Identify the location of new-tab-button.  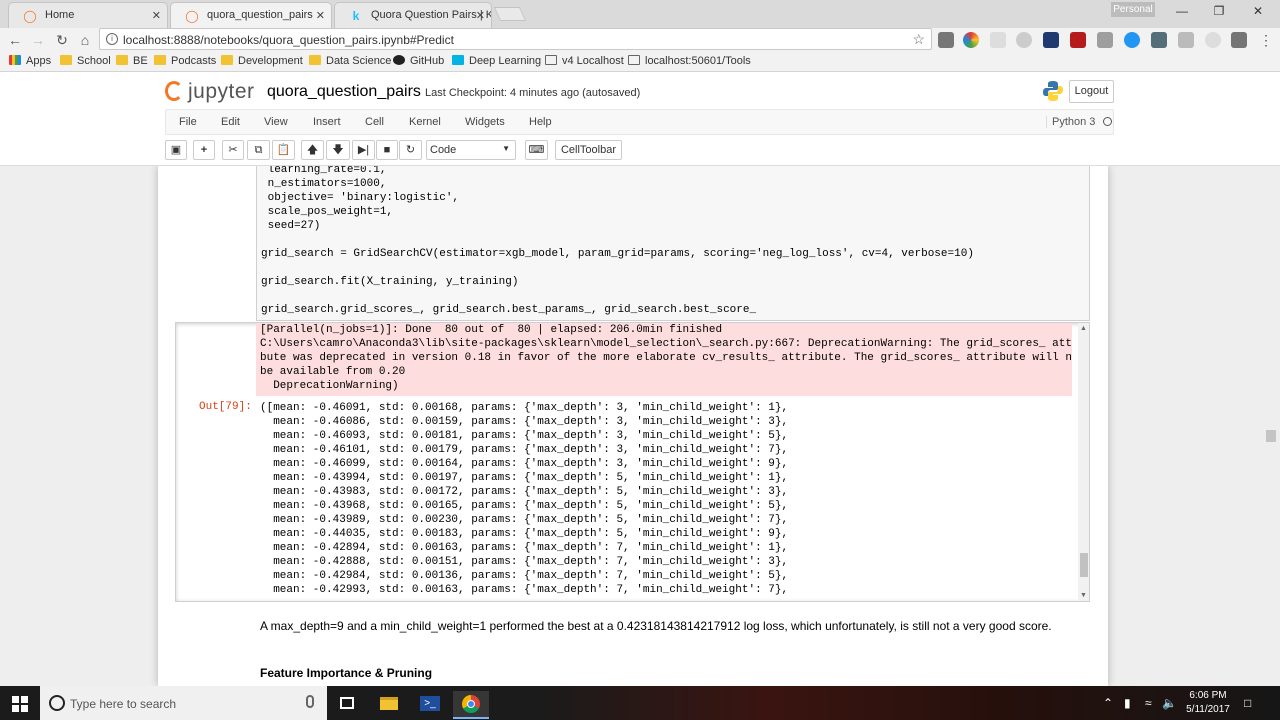
(510, 14).